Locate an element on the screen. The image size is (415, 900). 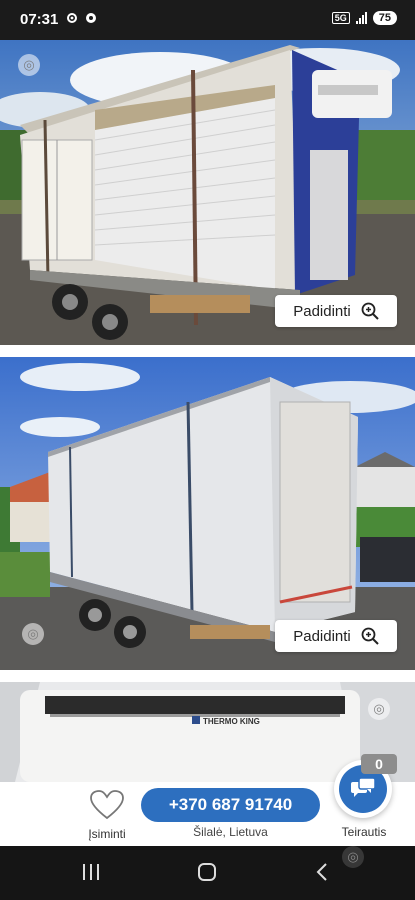
home-icon is located at coordinates (207, 872).